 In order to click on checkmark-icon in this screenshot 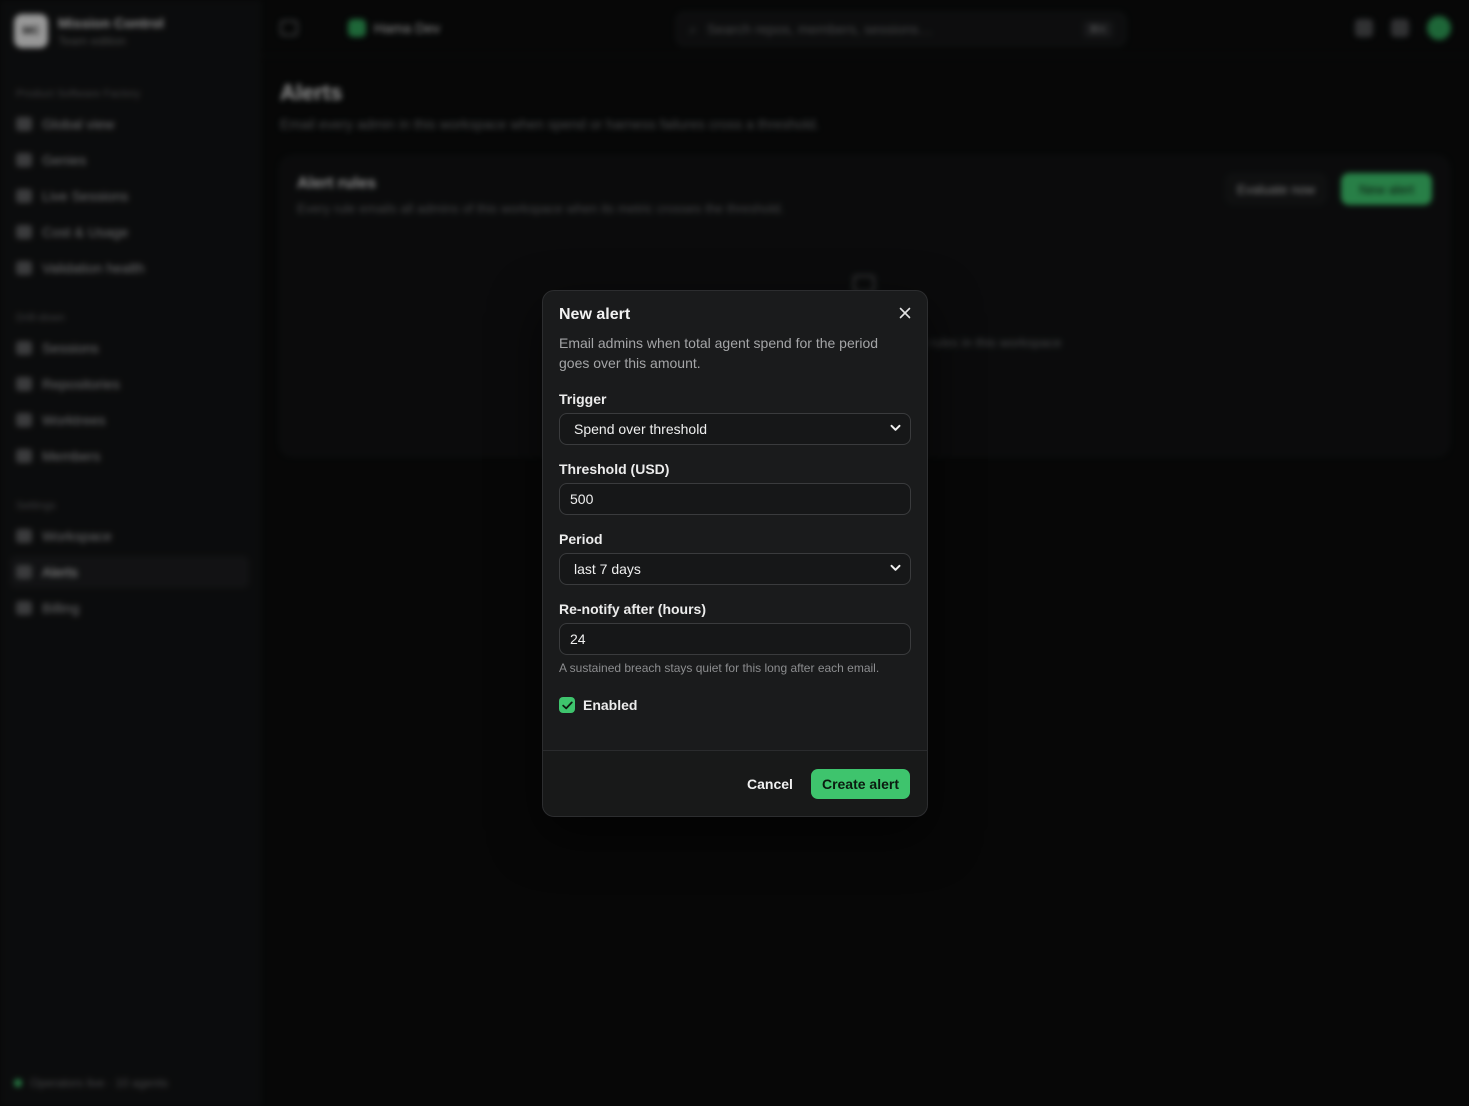, I will do `click(567, 705)`.